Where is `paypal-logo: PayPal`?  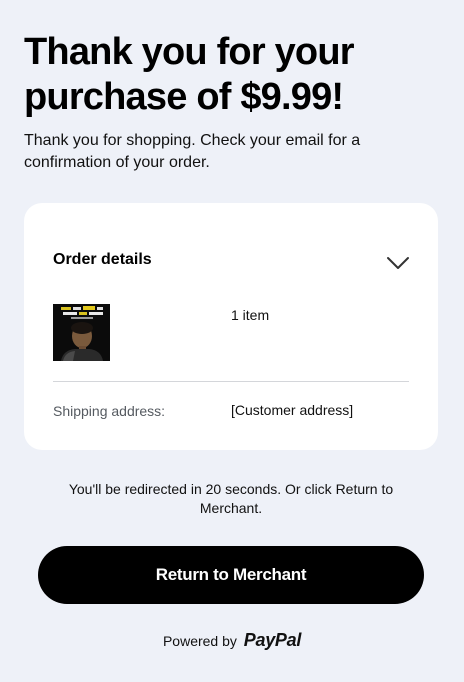 paypal-logo: PayPal is located at coordinates (272, 640).